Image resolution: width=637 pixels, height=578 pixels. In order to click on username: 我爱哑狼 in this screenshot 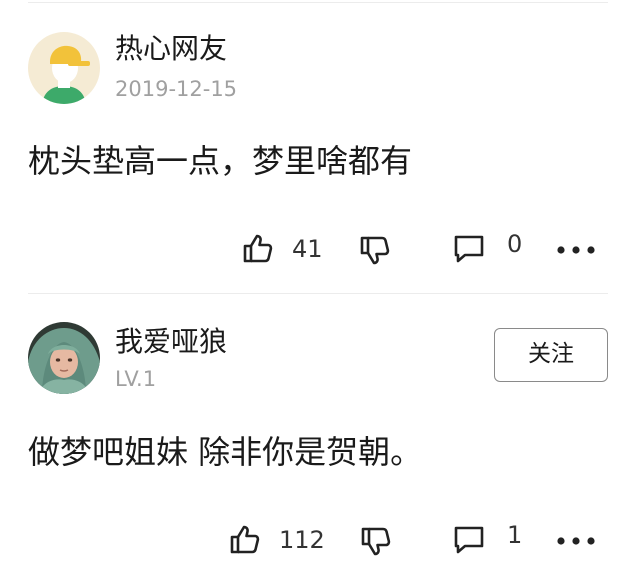, I will do `click(171, 342)`.